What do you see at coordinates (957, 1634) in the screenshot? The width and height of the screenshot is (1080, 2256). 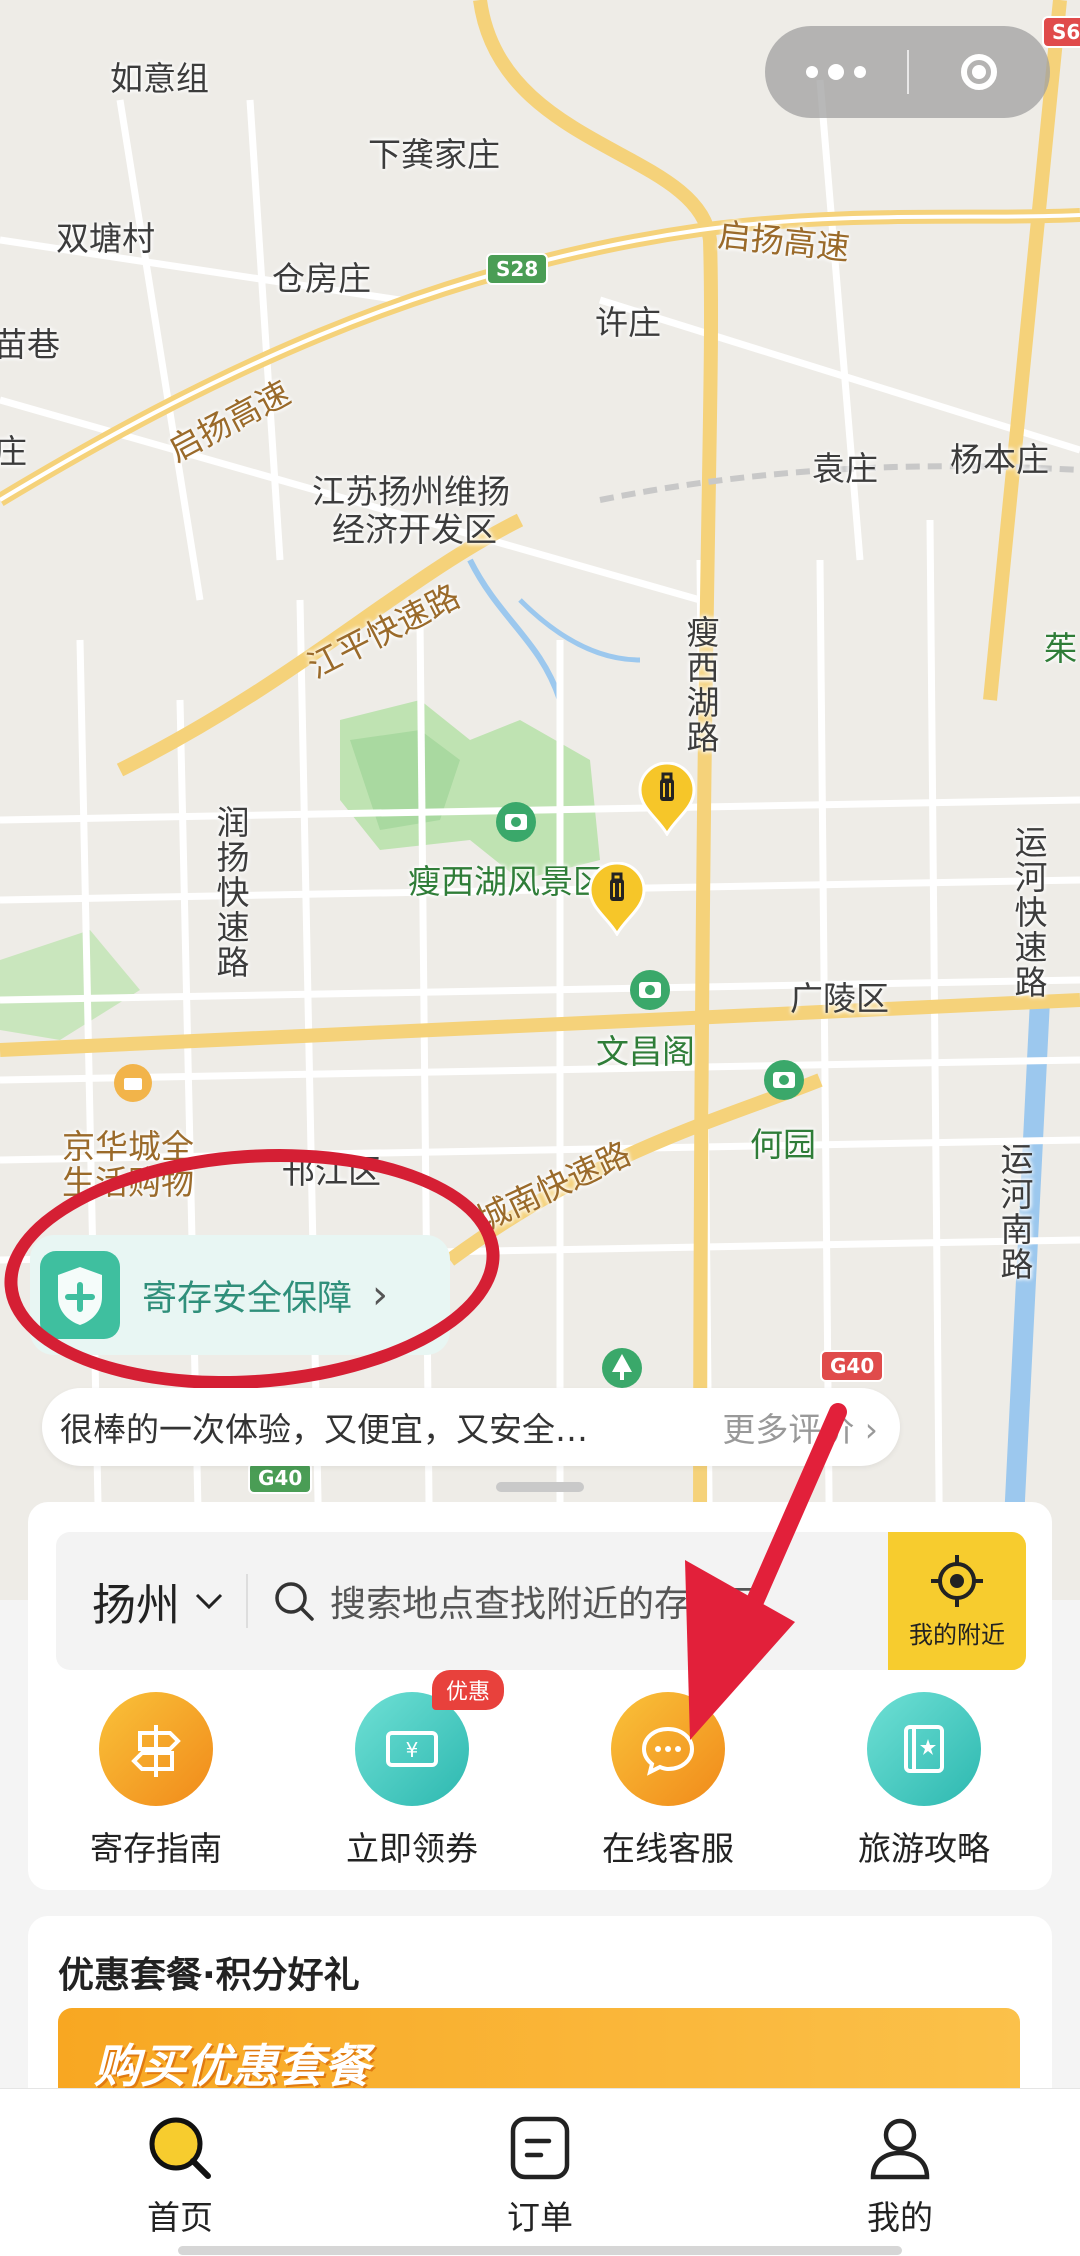 I see `nearby-label: 我的附近` at bounding box center [957, 1634].